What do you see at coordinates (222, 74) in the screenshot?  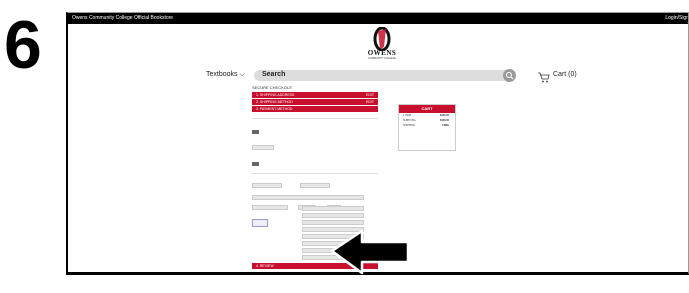 I see `textbooks-label: Textbooks` at bounding box center [222, 74].